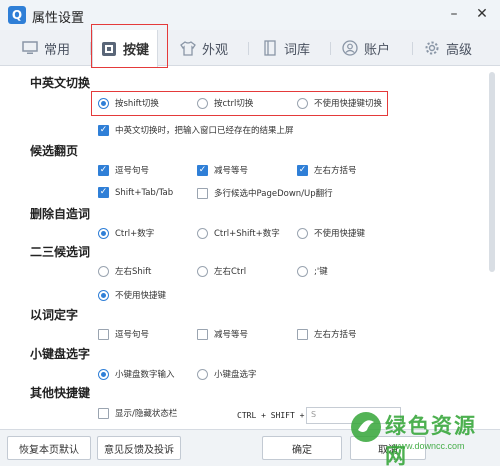 The image size is (500, 466). I want to click on section-title-second-third: 二三候选词, so click(60, 252).